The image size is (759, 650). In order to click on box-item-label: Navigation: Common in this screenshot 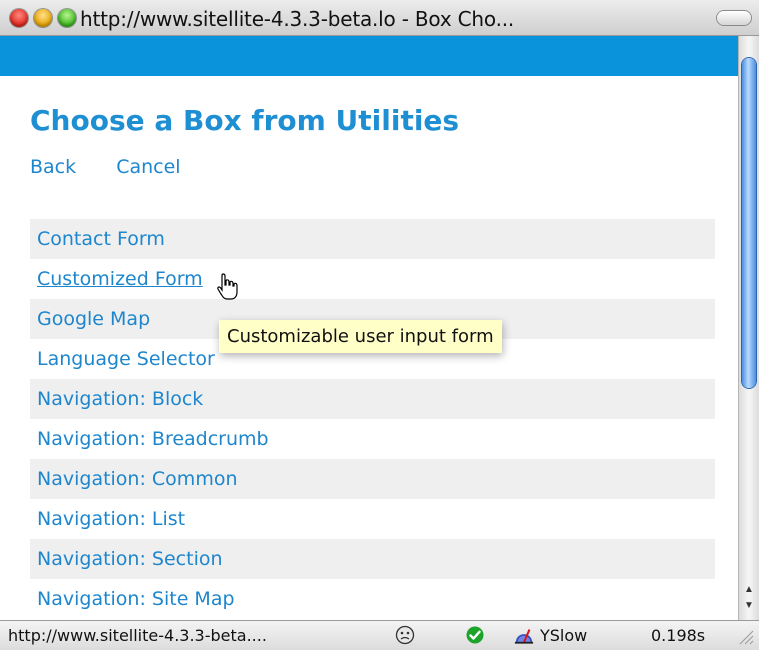, I will do `click(137, 479)`.